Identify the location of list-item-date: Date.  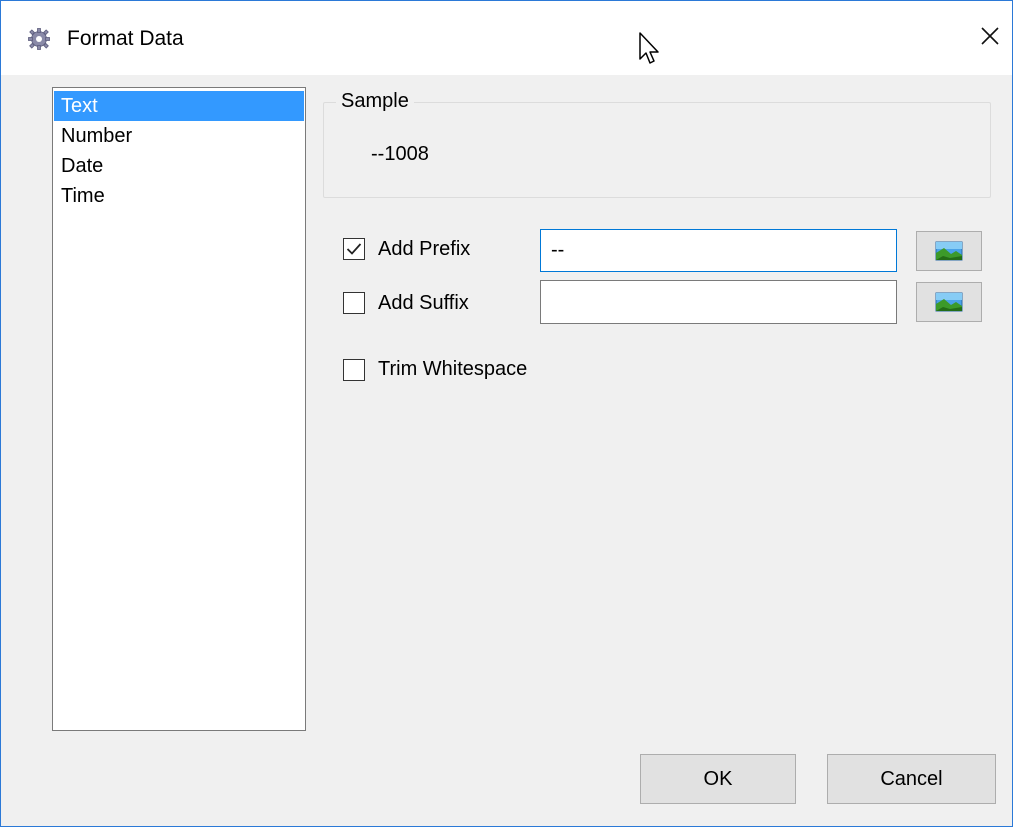
(179, 166).